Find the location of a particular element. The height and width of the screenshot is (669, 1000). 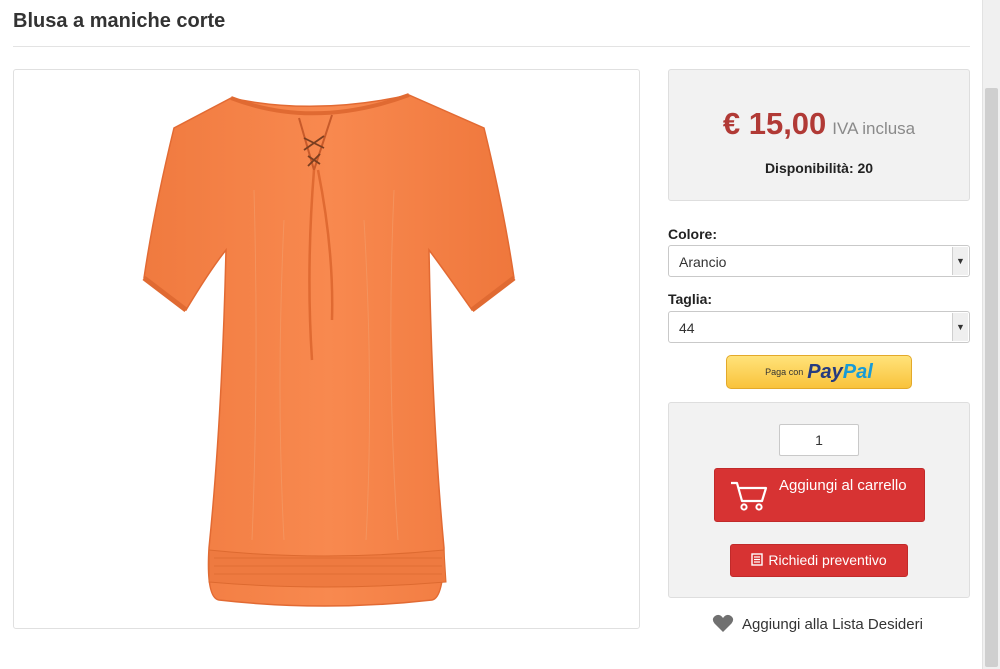

add-to-wishlist-link: Aggiungi alla Lista Desideri is located at coordinates (817, 623).